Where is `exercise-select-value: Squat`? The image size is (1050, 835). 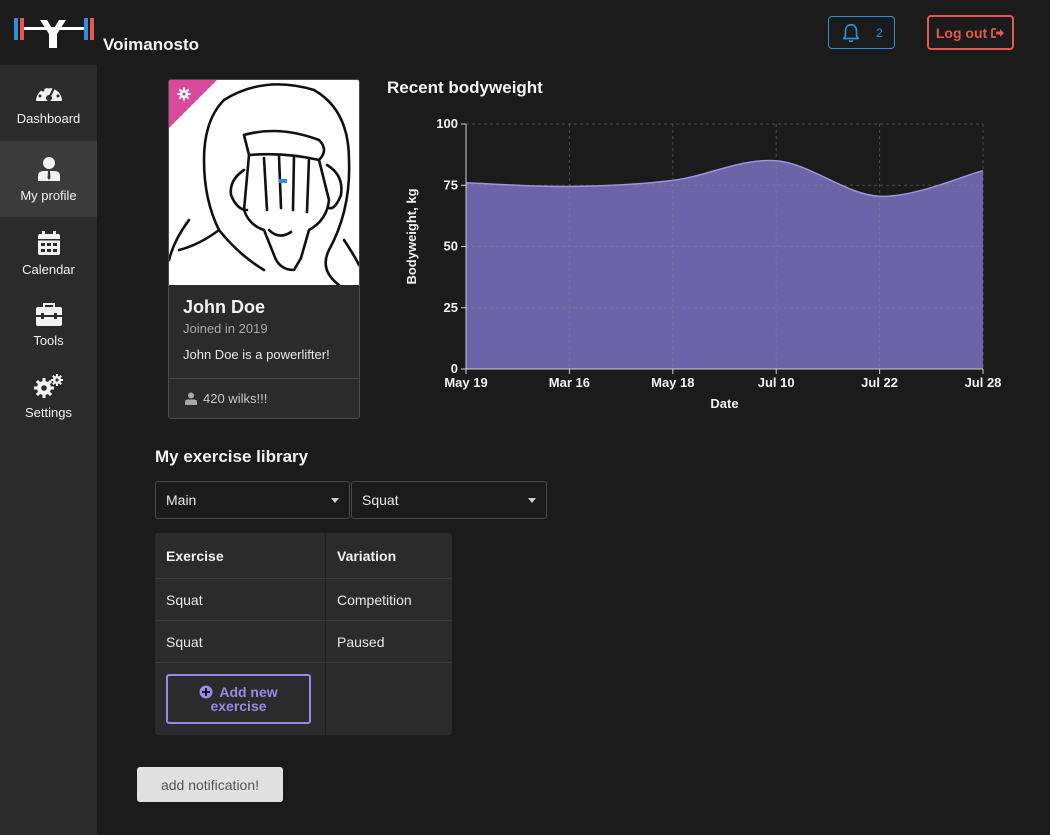
exercise-select-value: Squat is located at coordinates (380, 500).